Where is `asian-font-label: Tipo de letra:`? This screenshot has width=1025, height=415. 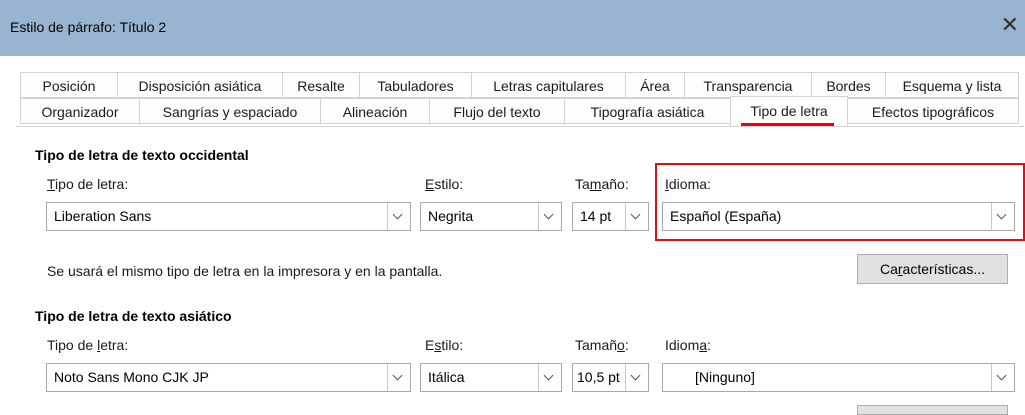 asian-font-label: Tipo de letra: is located at coordinates (88, 345).